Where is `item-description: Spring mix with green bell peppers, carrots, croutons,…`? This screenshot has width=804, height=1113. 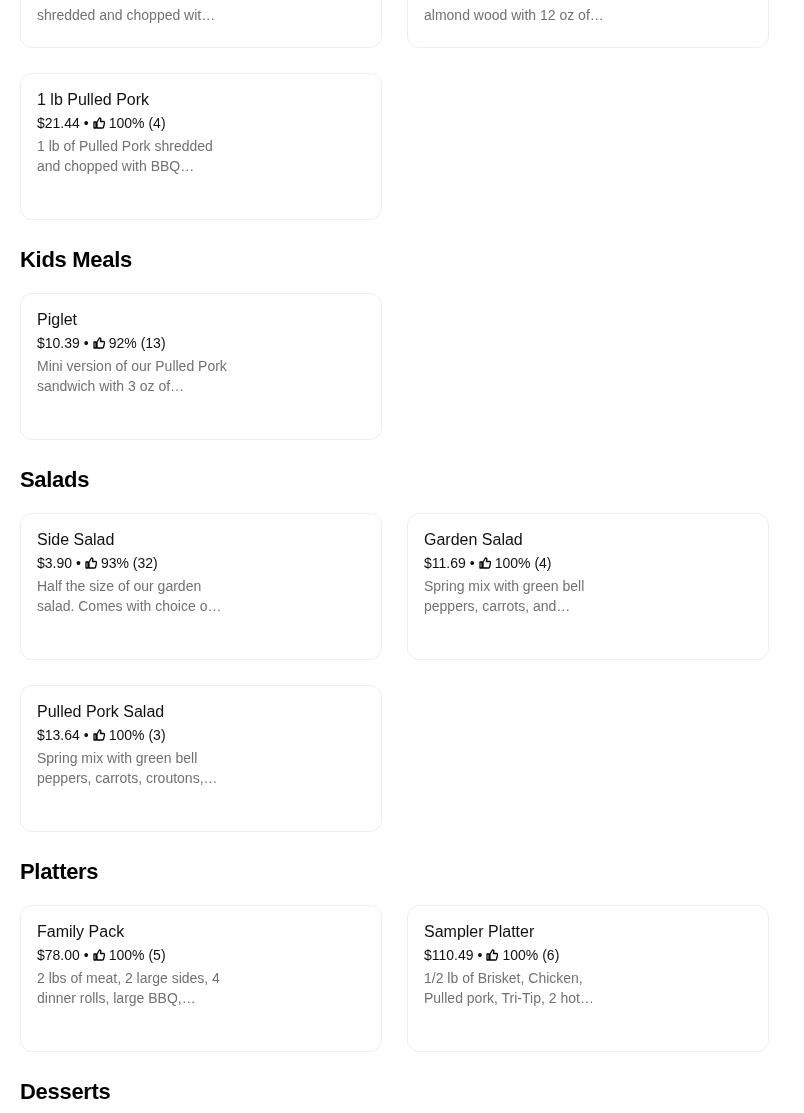
item-description: Spring mix with green bell peppers, carrots, croutons,… is located at coordinates (128, 768).